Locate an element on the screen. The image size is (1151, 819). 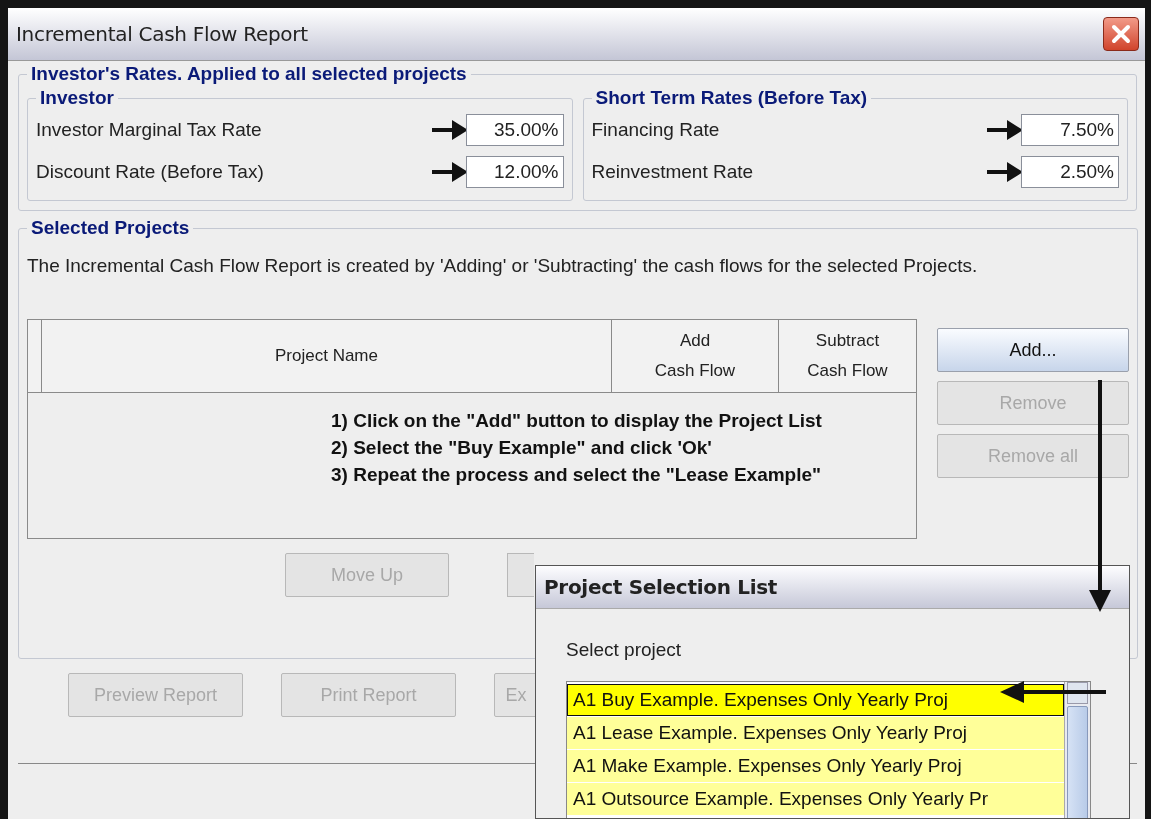
instruction-text: 3) Repeat the process and select the "Lease Example" is located at coordinates (576, 475).